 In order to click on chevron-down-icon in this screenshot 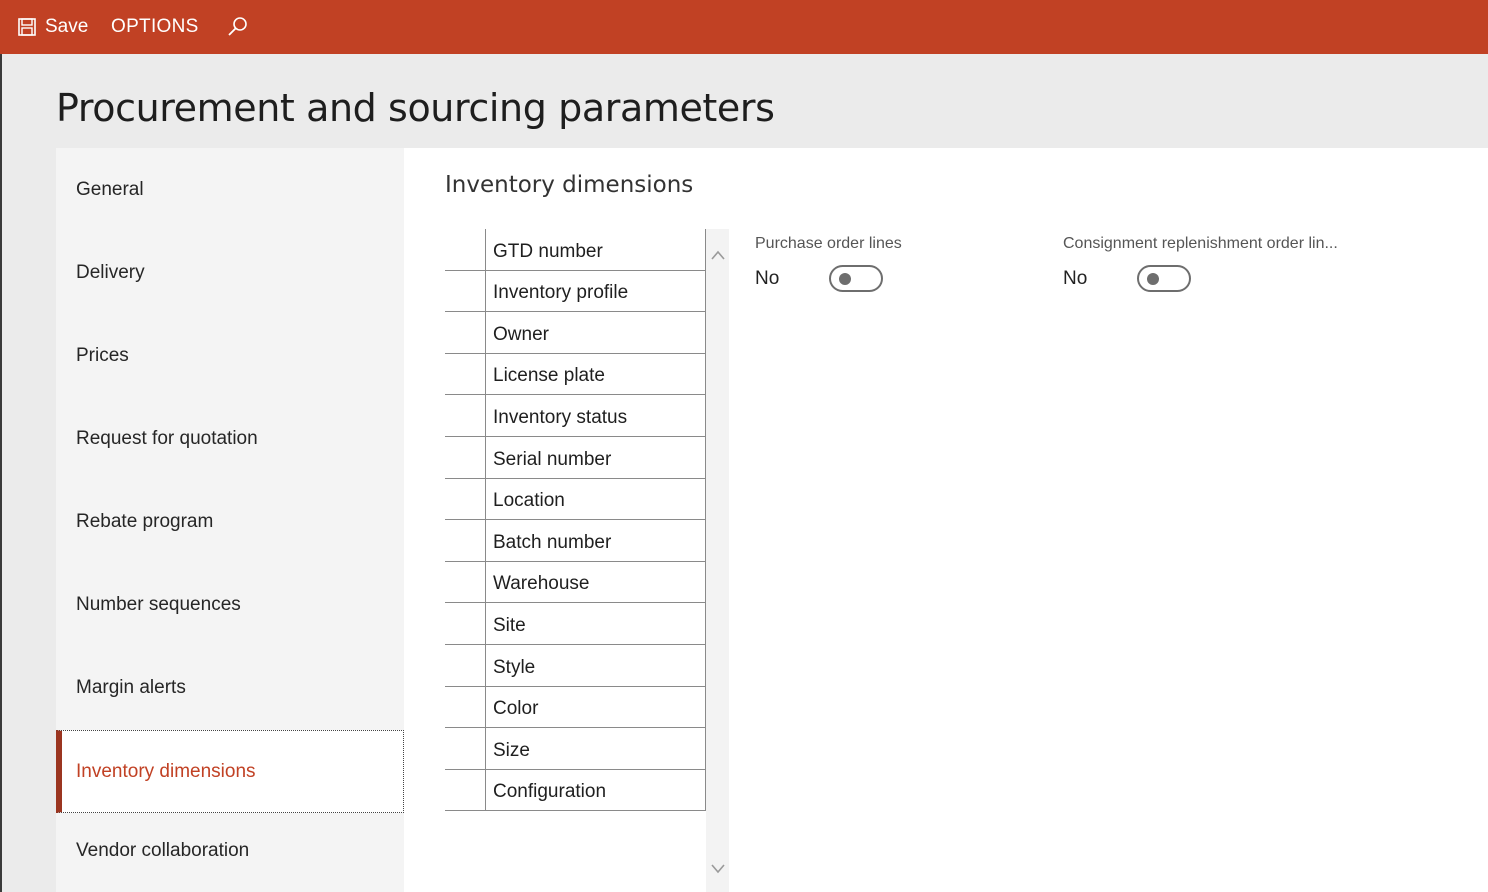, I will do `click(718, 869)`.